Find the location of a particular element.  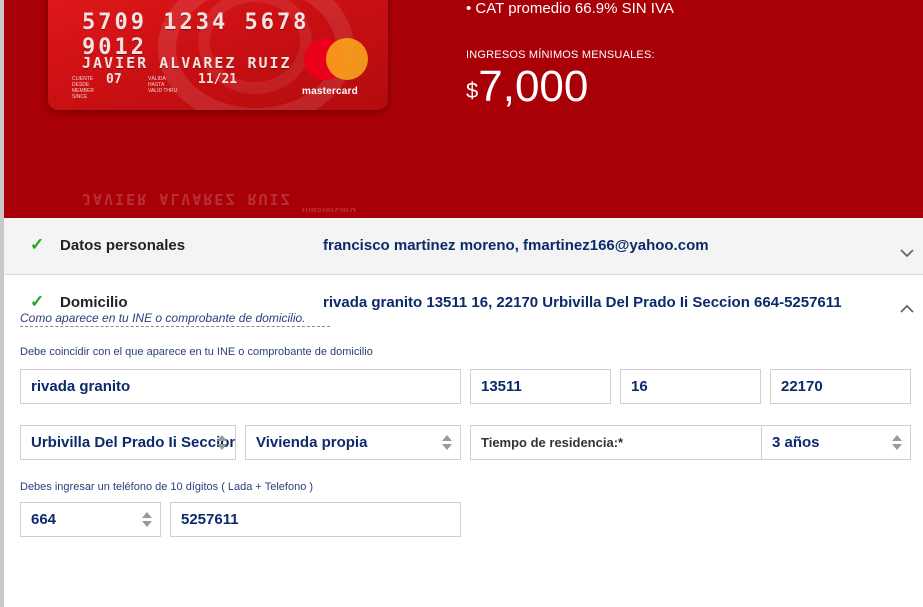

card-reflection-name: JAVIER ALVAREZ RUIZ is located at coordinates (187, 199).